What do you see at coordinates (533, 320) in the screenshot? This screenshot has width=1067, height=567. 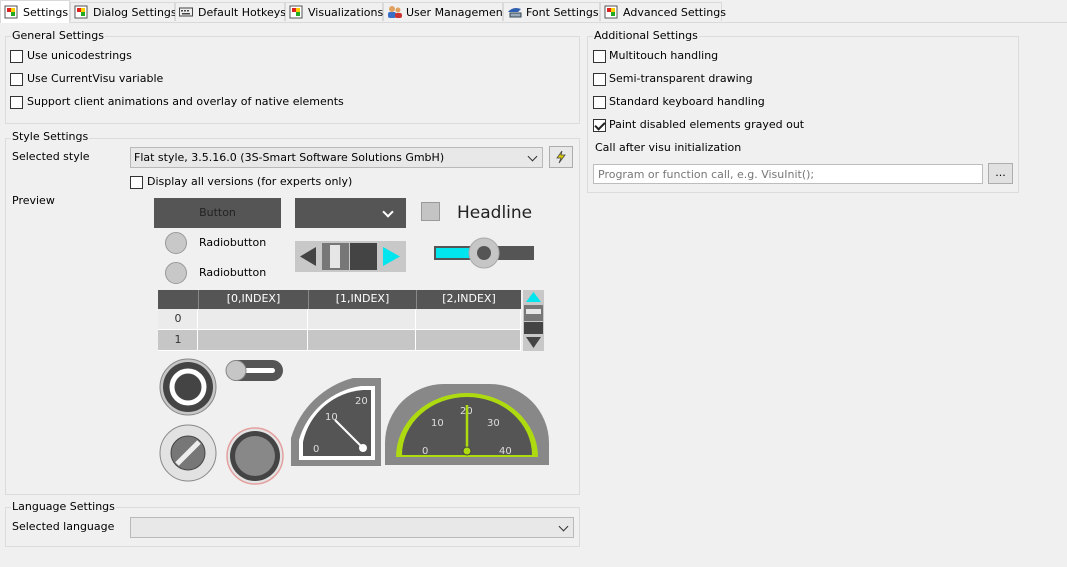 I see `preview-vertical-scrollbar` at bounding box center [533, 320].